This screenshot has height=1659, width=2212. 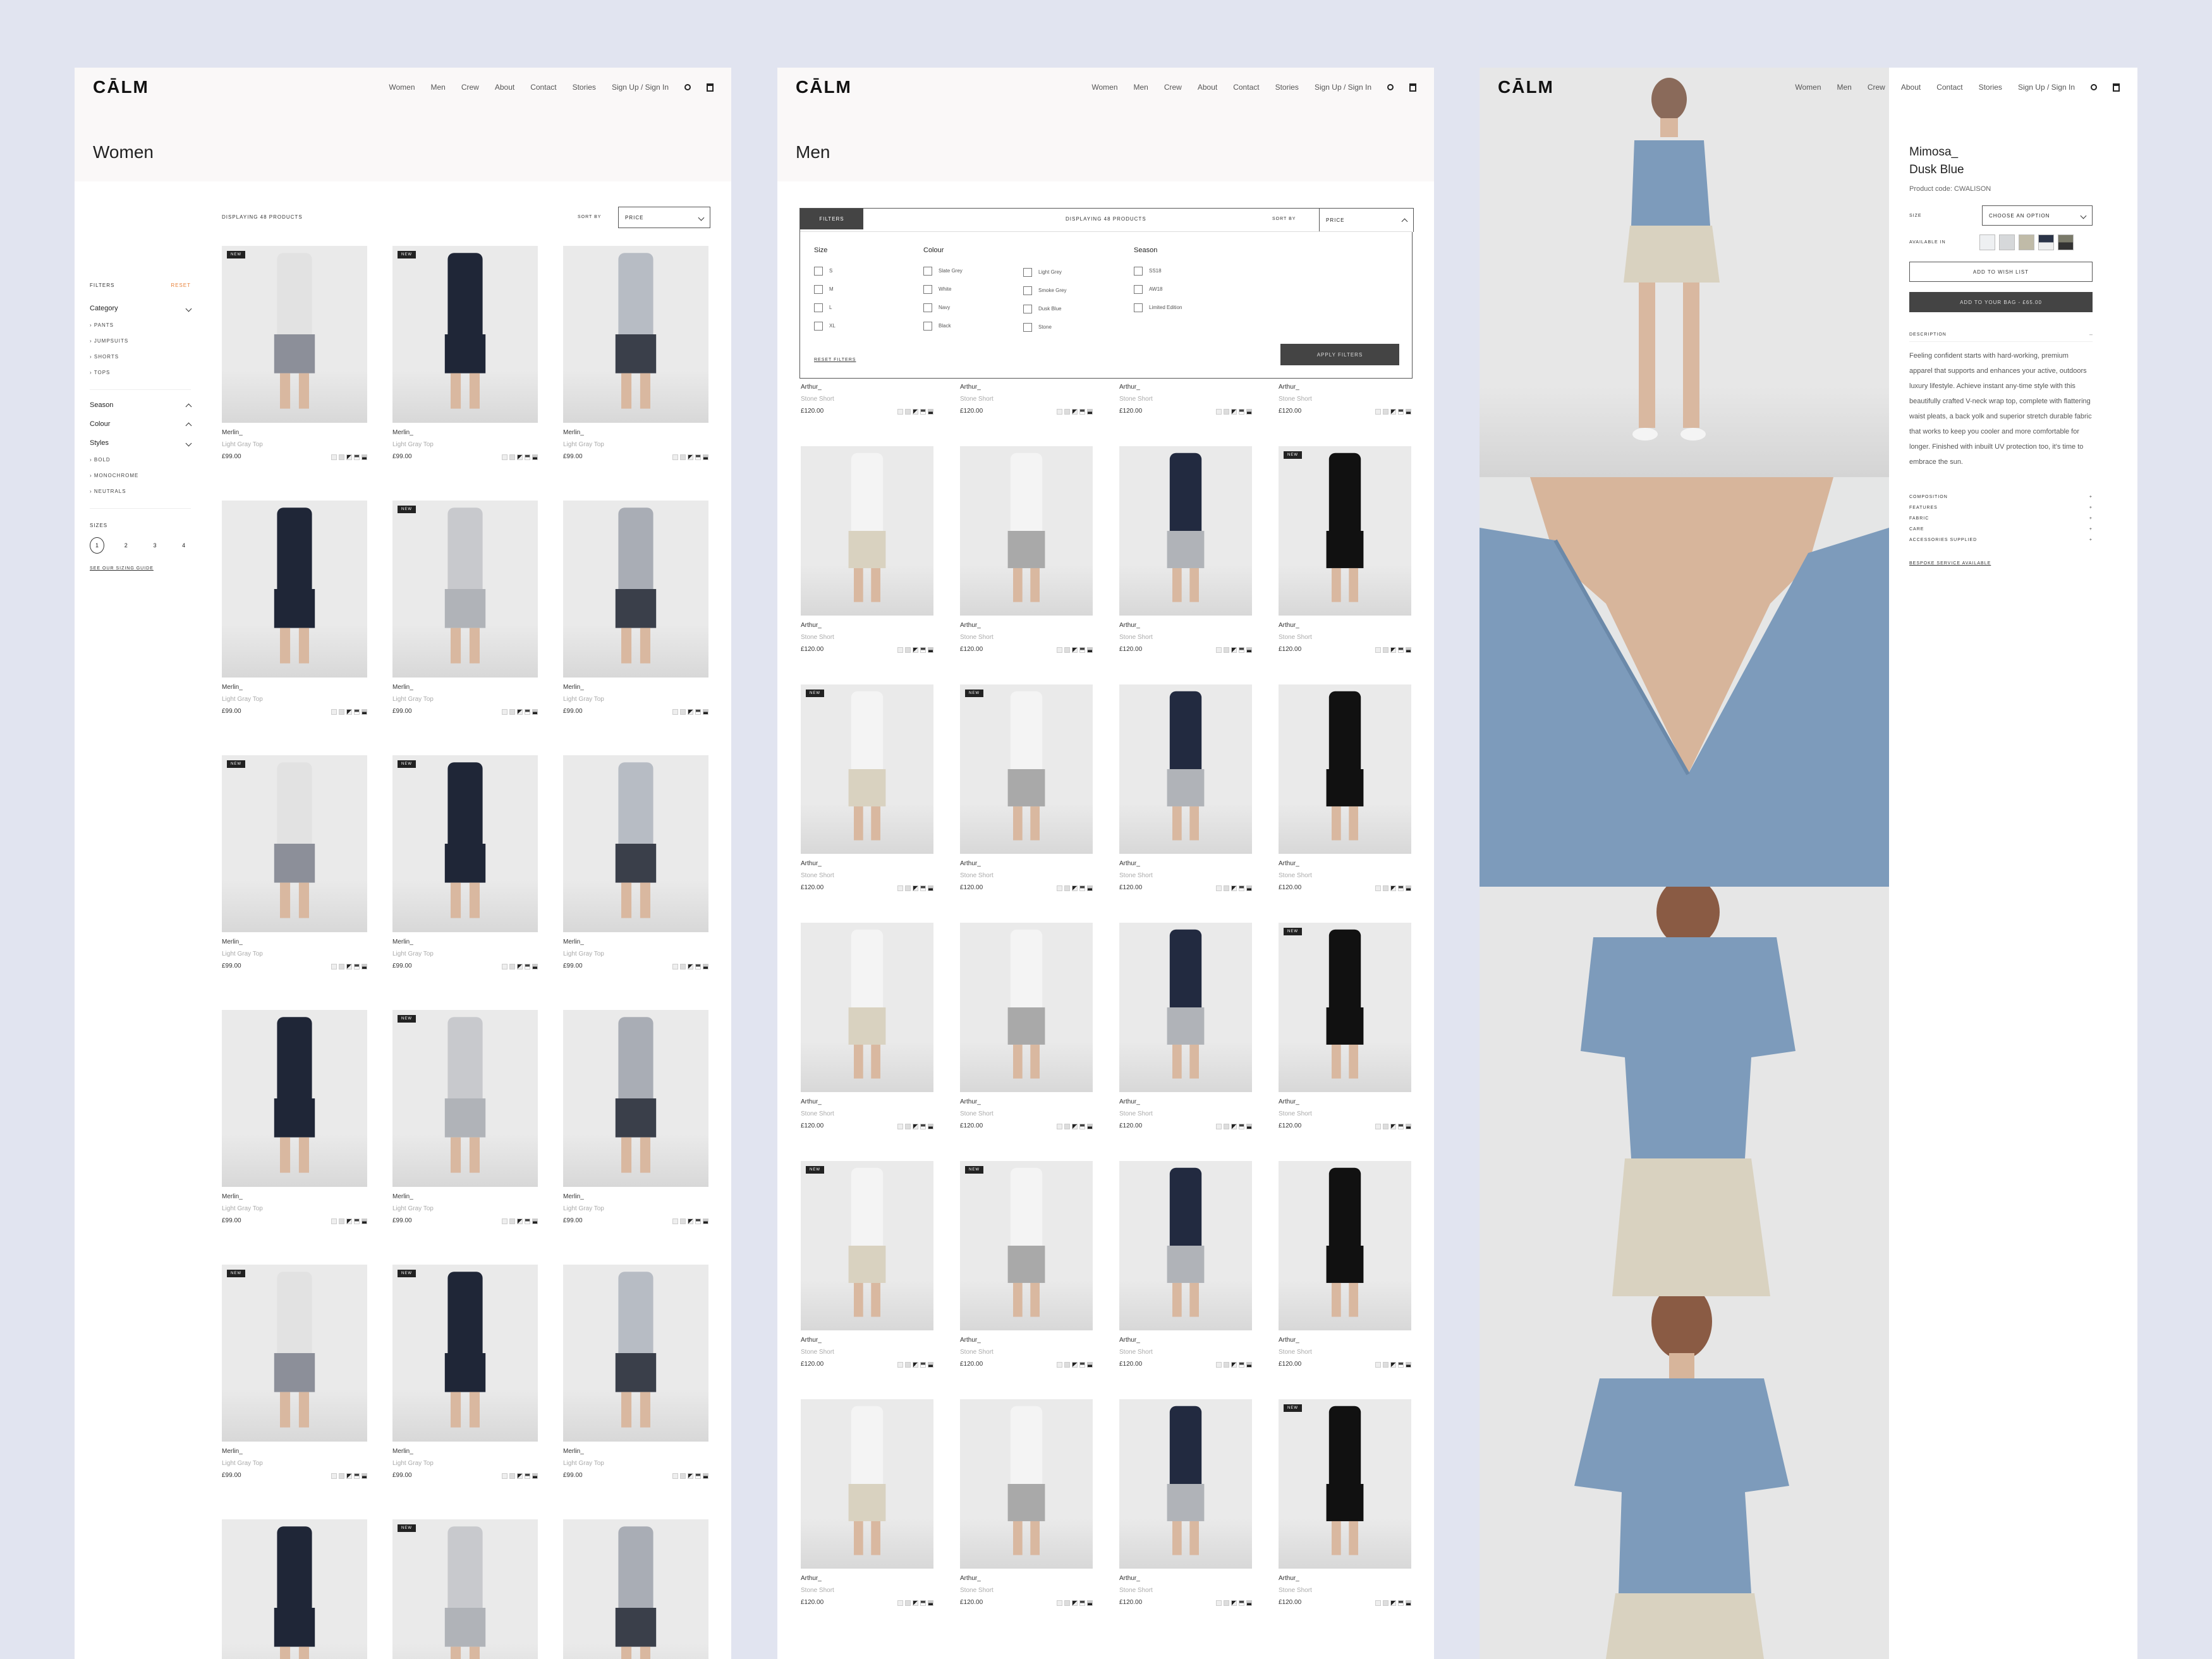 What do you see at coordinates (1684, 682) in the screenshot?
I see `product-image-closeup` at bounding box center [1684, 682].